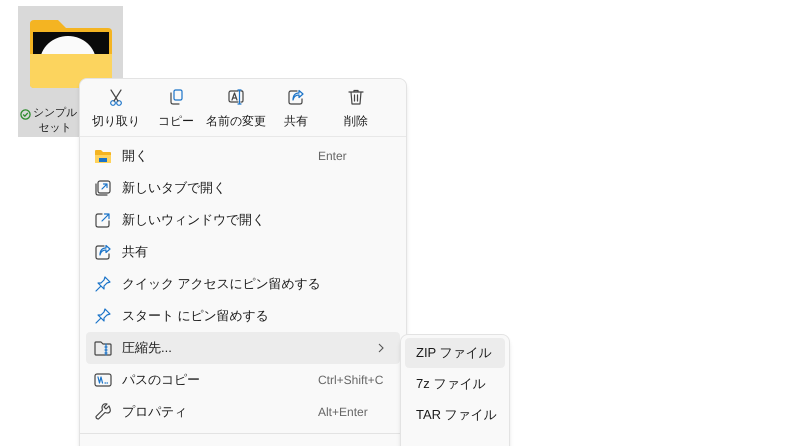  Describe the element at coordinates (243, 252) in the screenshot. I see `menu-item: 共有` at that location.